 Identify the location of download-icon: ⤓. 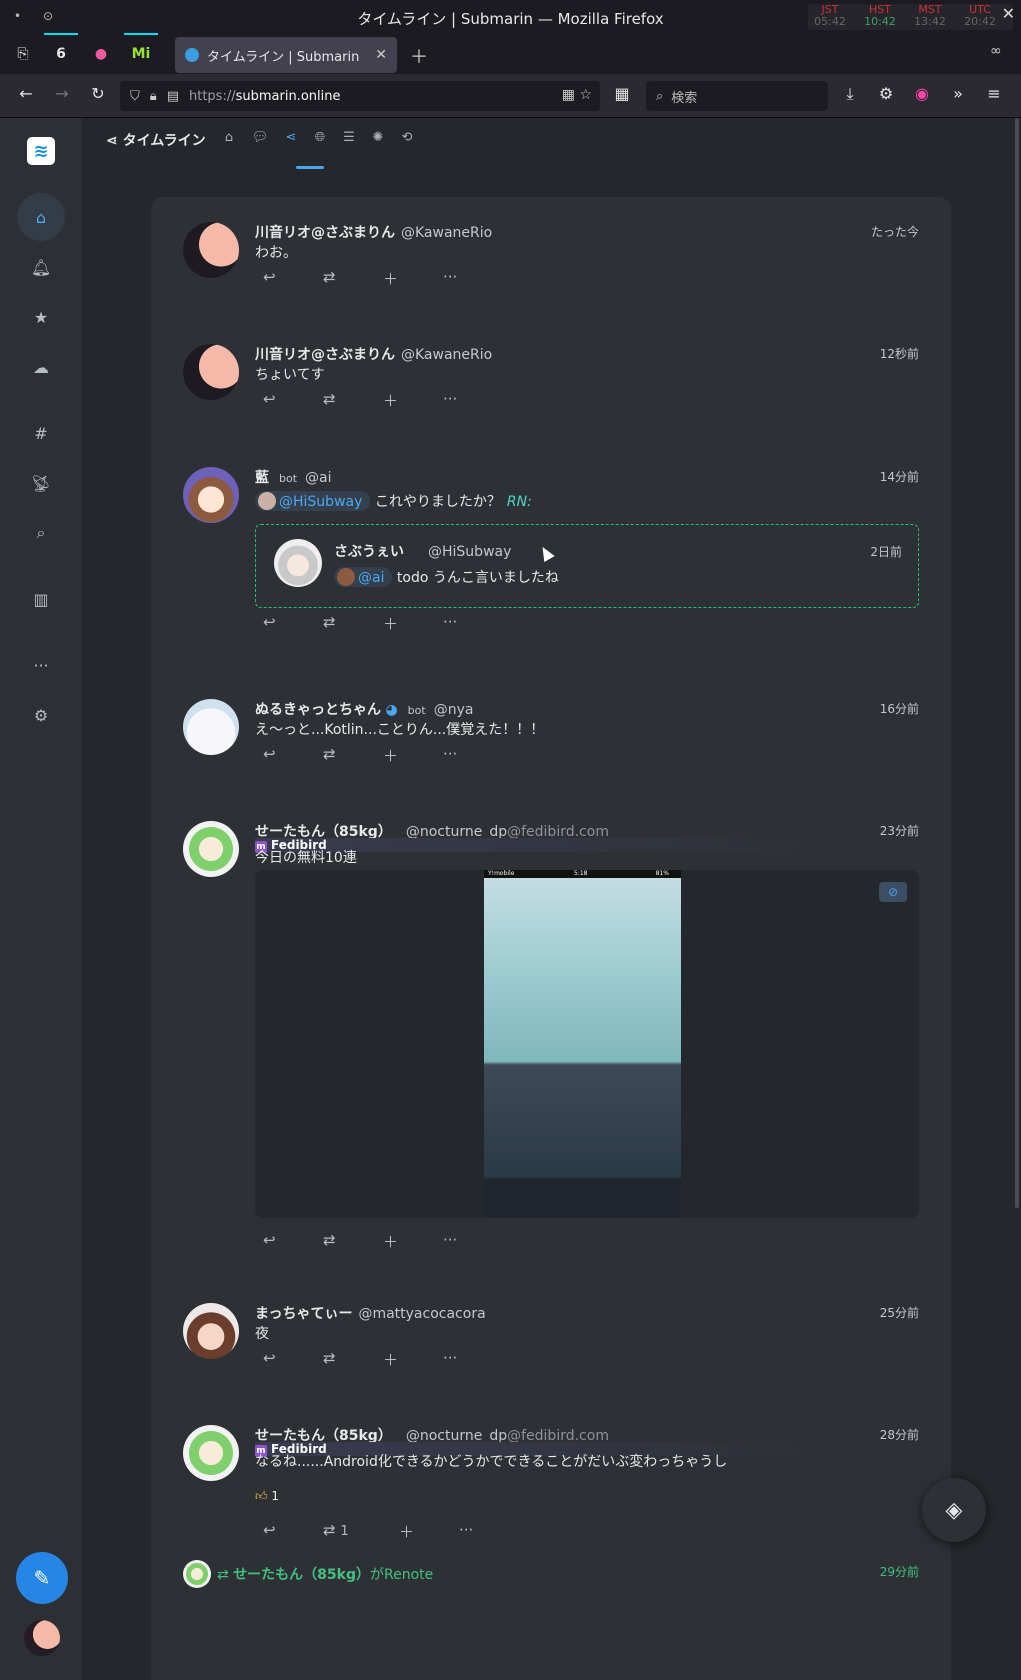
(850, 94).